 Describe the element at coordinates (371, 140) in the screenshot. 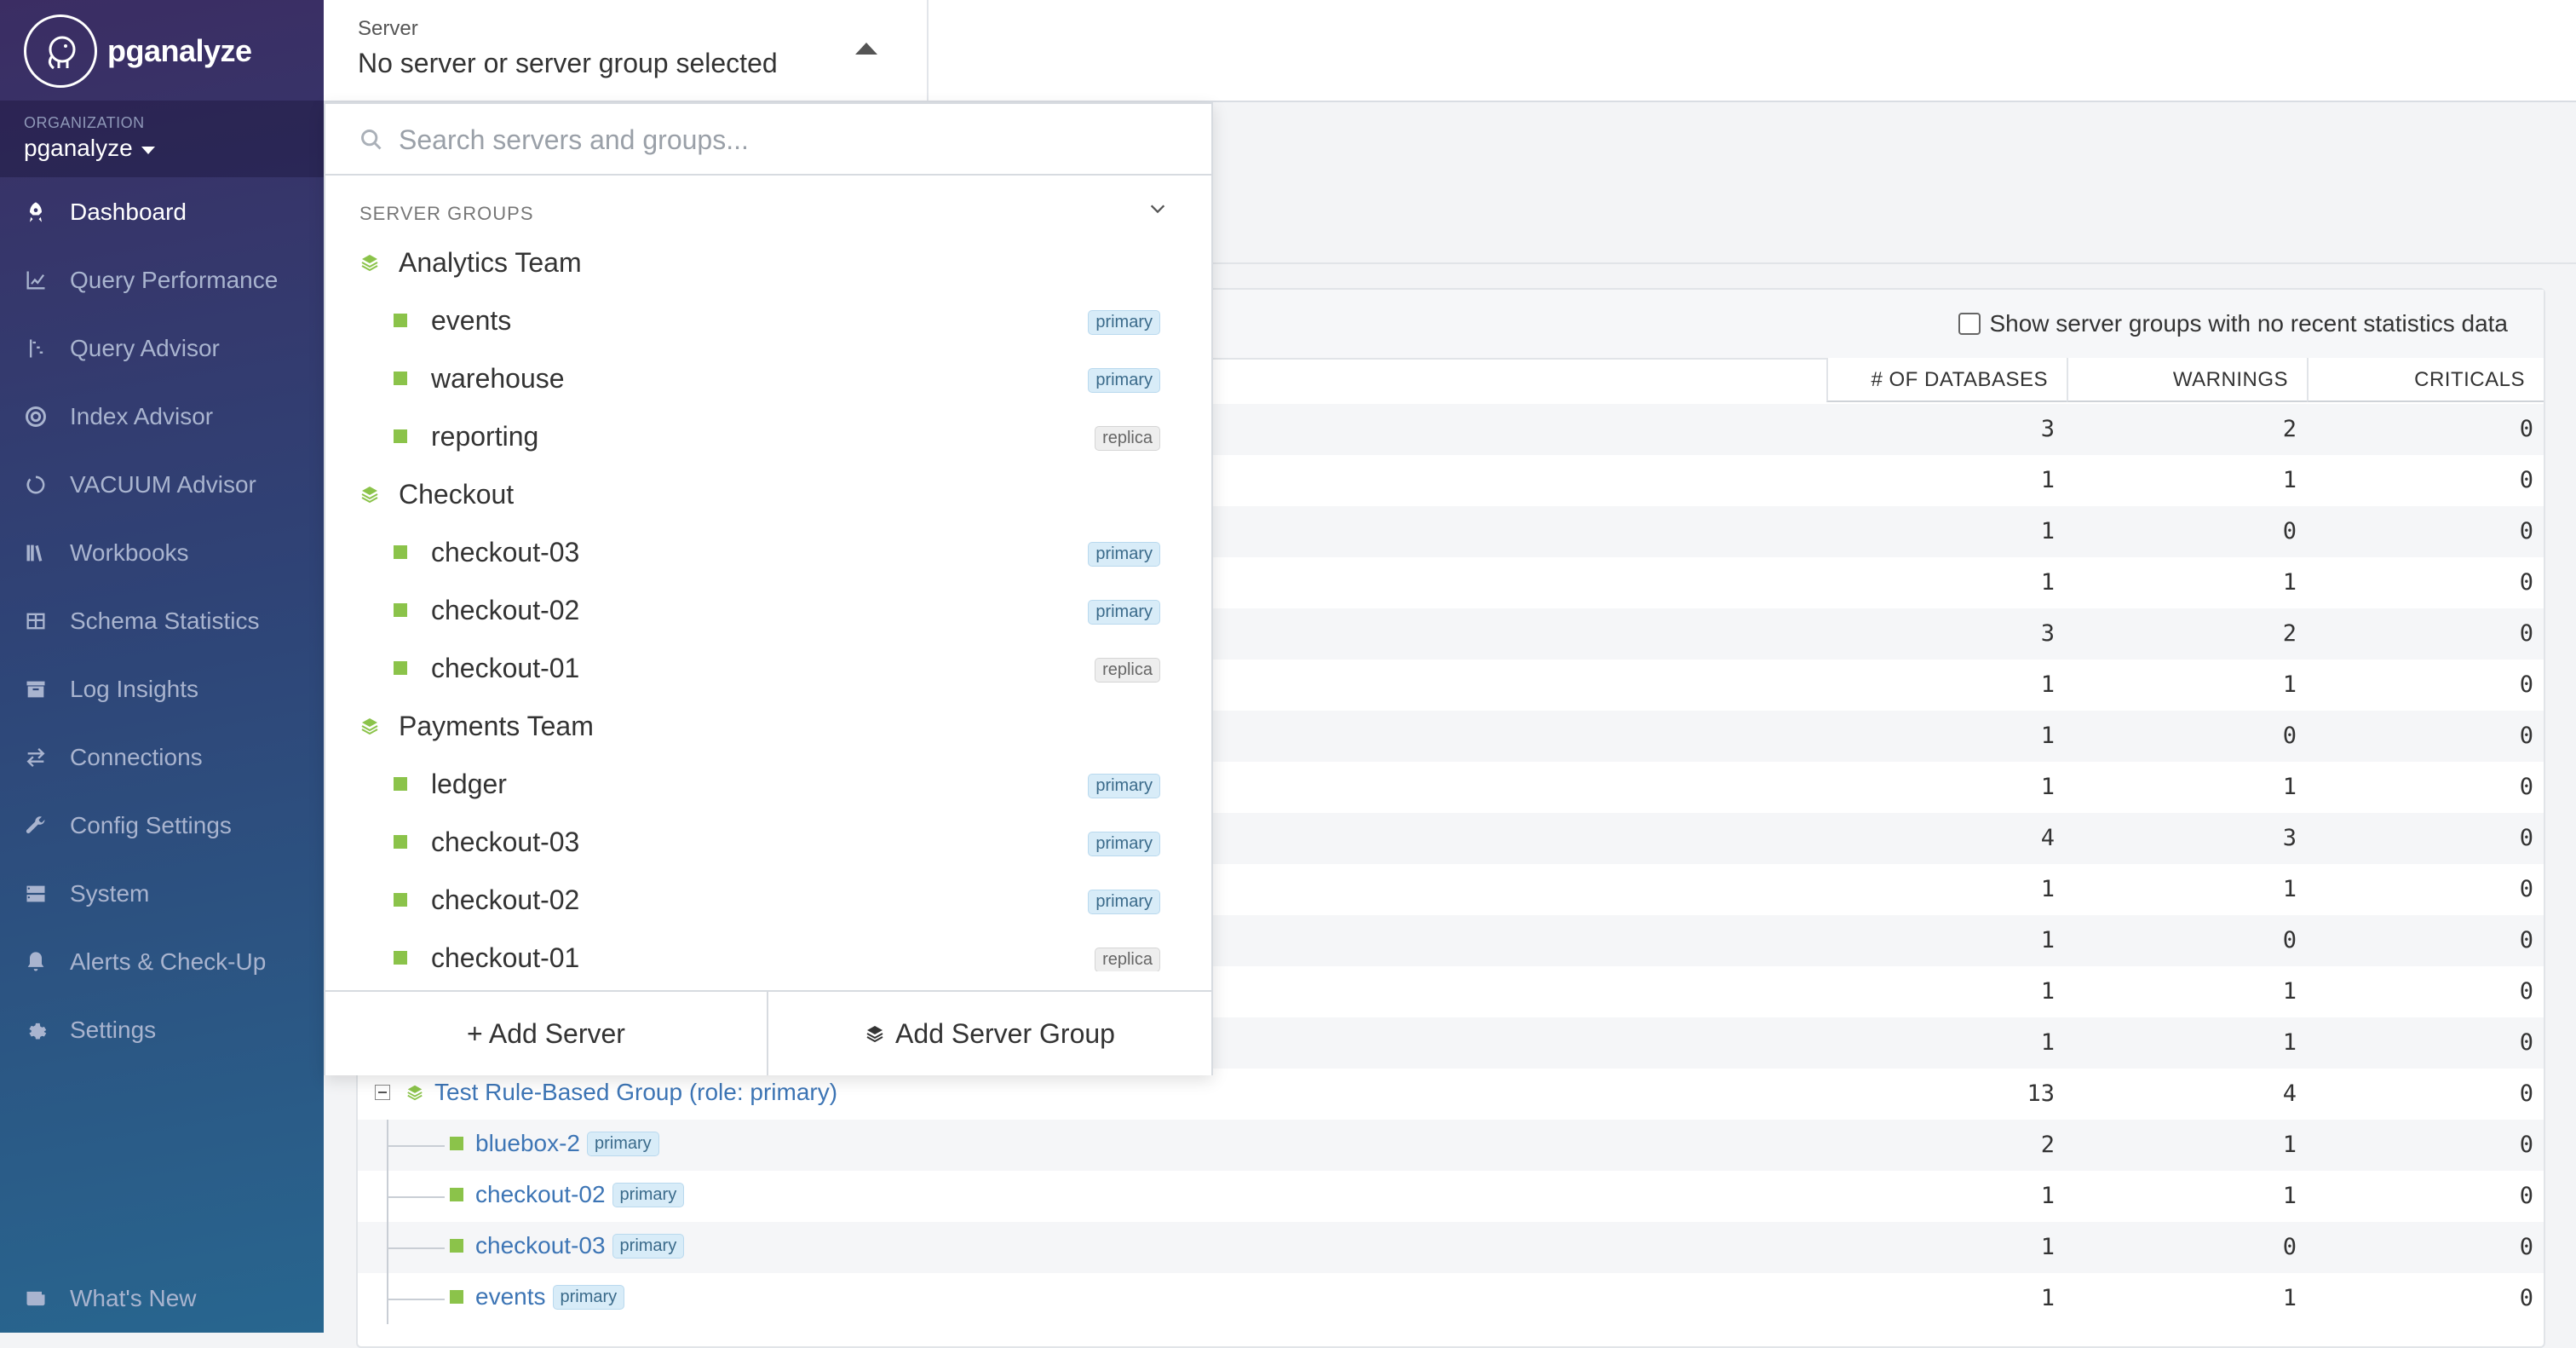

I see `search-icon` at that location.